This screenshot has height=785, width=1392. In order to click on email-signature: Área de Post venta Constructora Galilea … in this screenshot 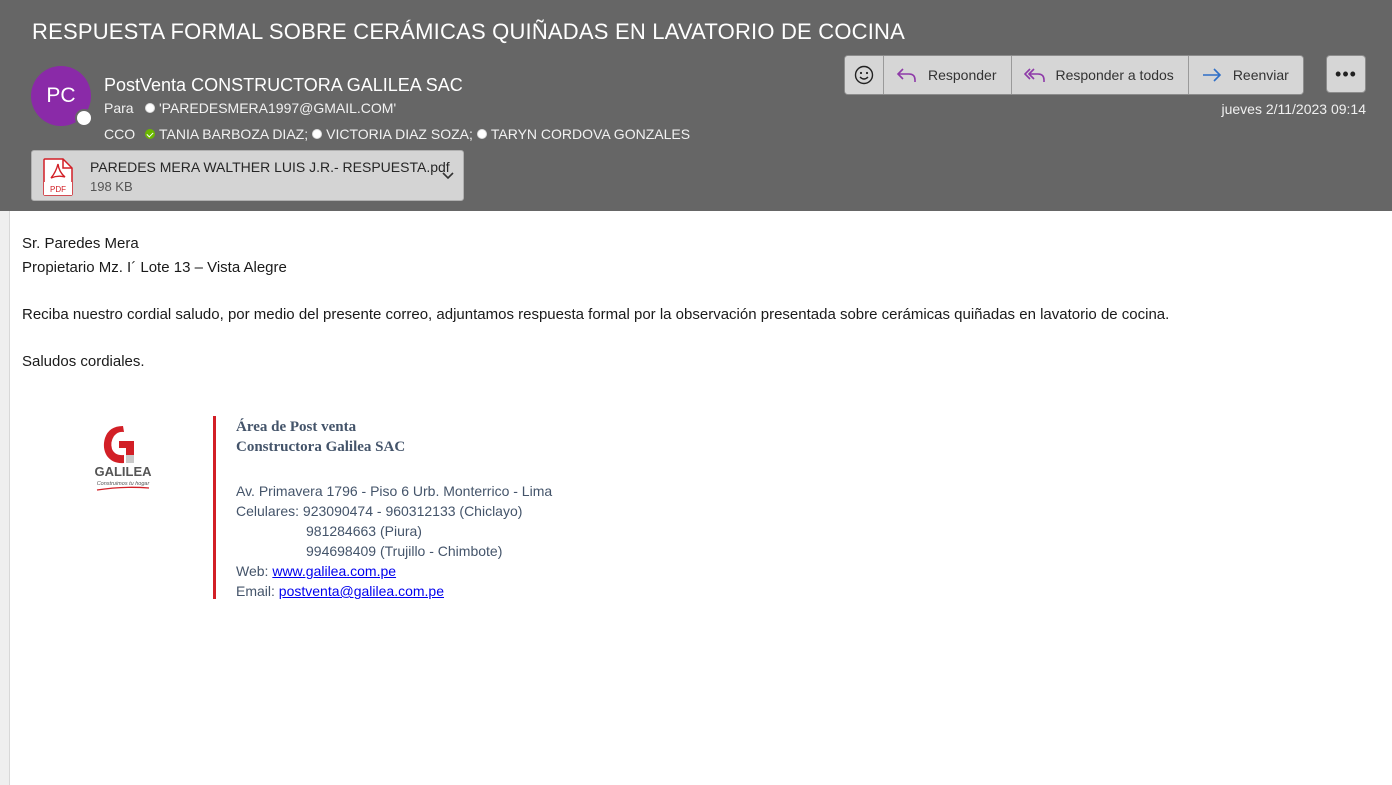, I will do `click(394, 509)`.